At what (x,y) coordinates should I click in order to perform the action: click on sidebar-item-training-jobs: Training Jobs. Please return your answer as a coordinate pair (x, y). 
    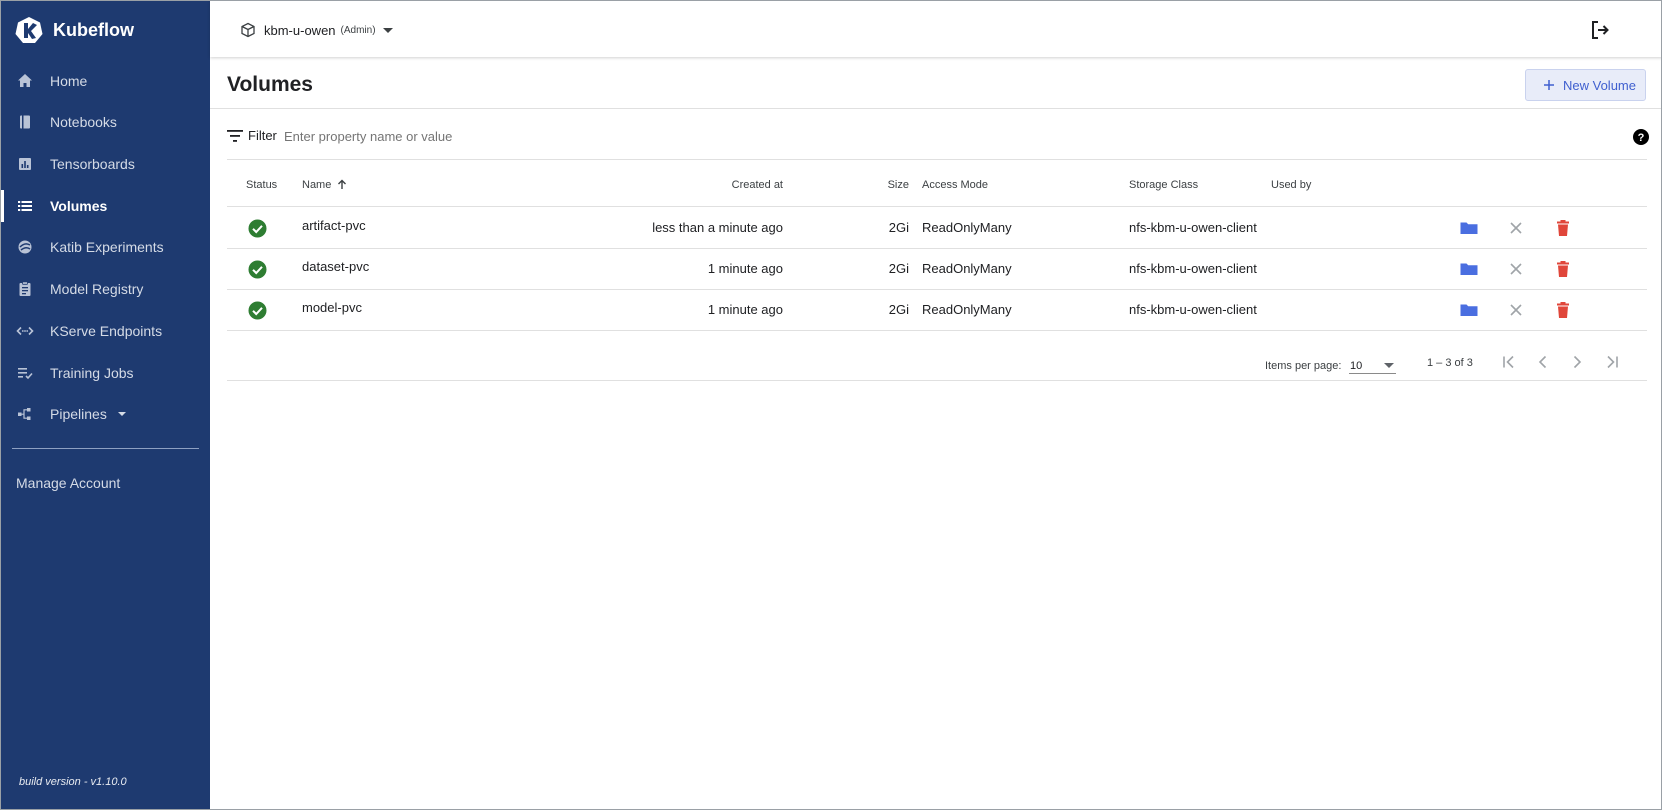
    Looking at the image, I should click on (105, 373).